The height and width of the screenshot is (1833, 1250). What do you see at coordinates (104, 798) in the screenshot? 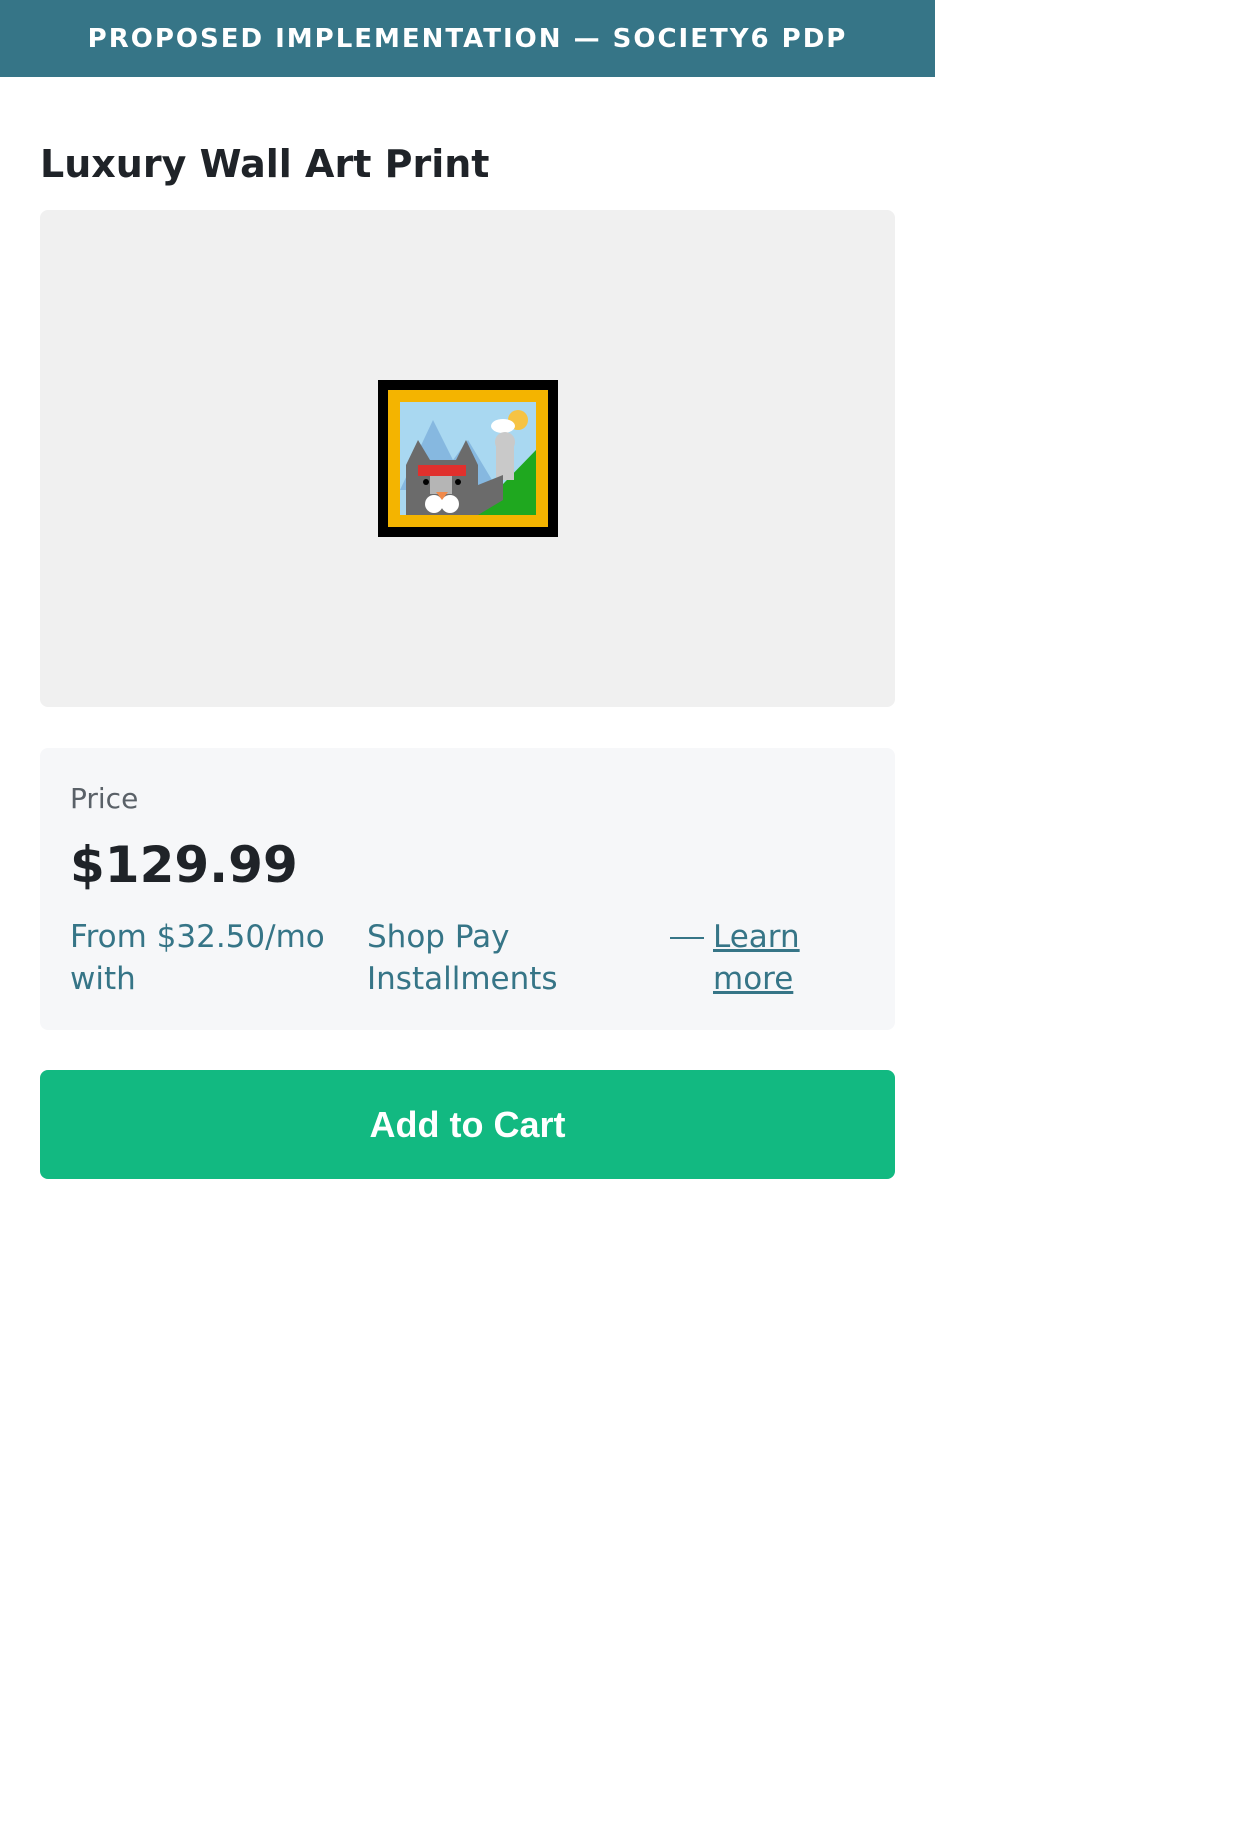
I see `price-label: Price` at bounding box center [104, 798].